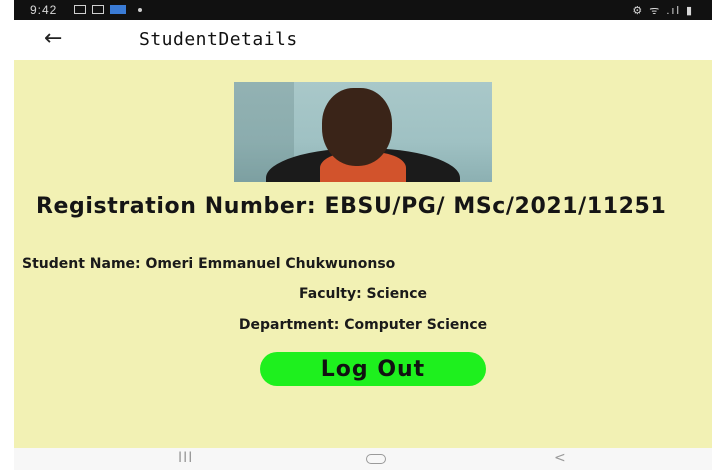  I want to click on back-arrow-icon: ←, so click(53, 38).